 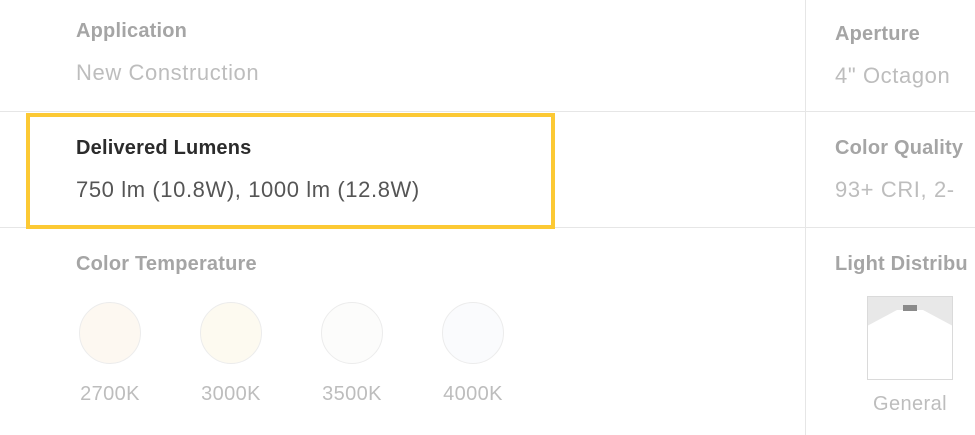 What do you see at coordinates (132, 31) in the screenshot?
I see `spec-label-application: Application` at bounding box center [132, 31].